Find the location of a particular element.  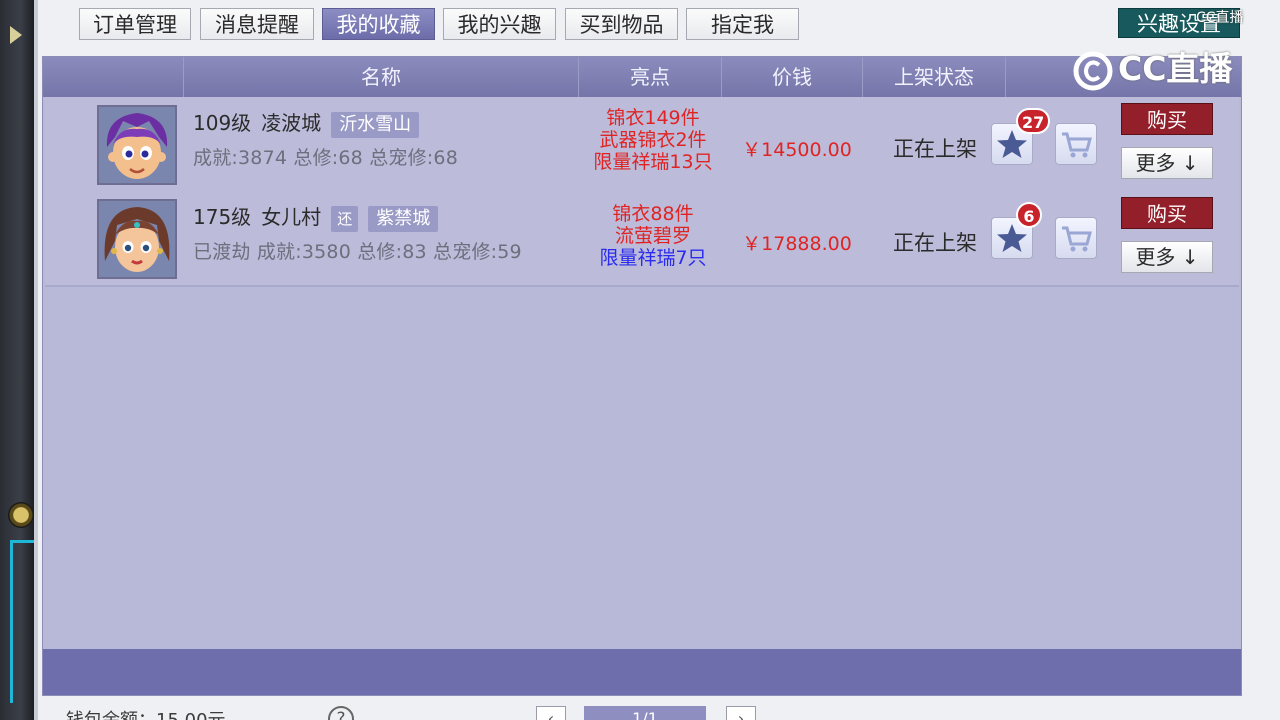

next-page-icon: › is located at coordinates (741, 713).